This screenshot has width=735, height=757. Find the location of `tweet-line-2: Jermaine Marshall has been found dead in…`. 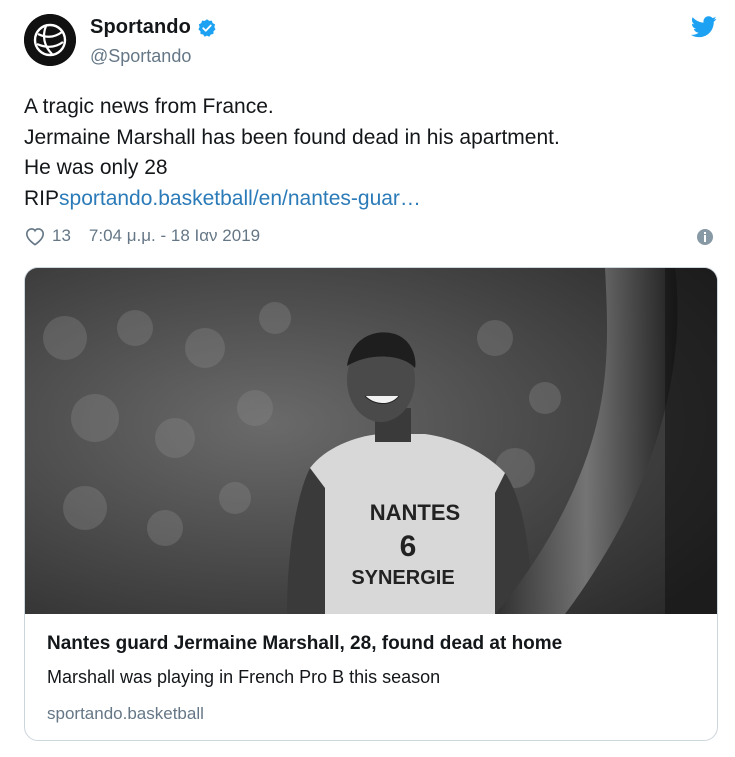

tweet-line-2: Jermaine Marshall has been found dead in… is located at coordinates (292, 137).